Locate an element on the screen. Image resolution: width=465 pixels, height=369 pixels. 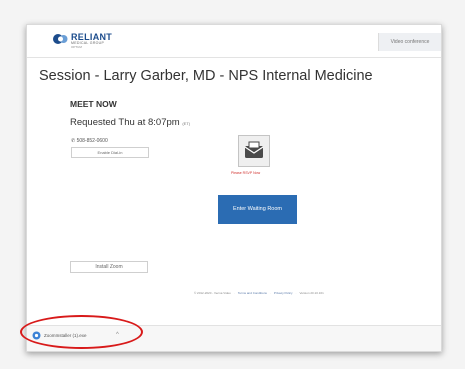
requested-time: Requested Thu at 8:07pm (ET) is located at coordinates (130, 122).